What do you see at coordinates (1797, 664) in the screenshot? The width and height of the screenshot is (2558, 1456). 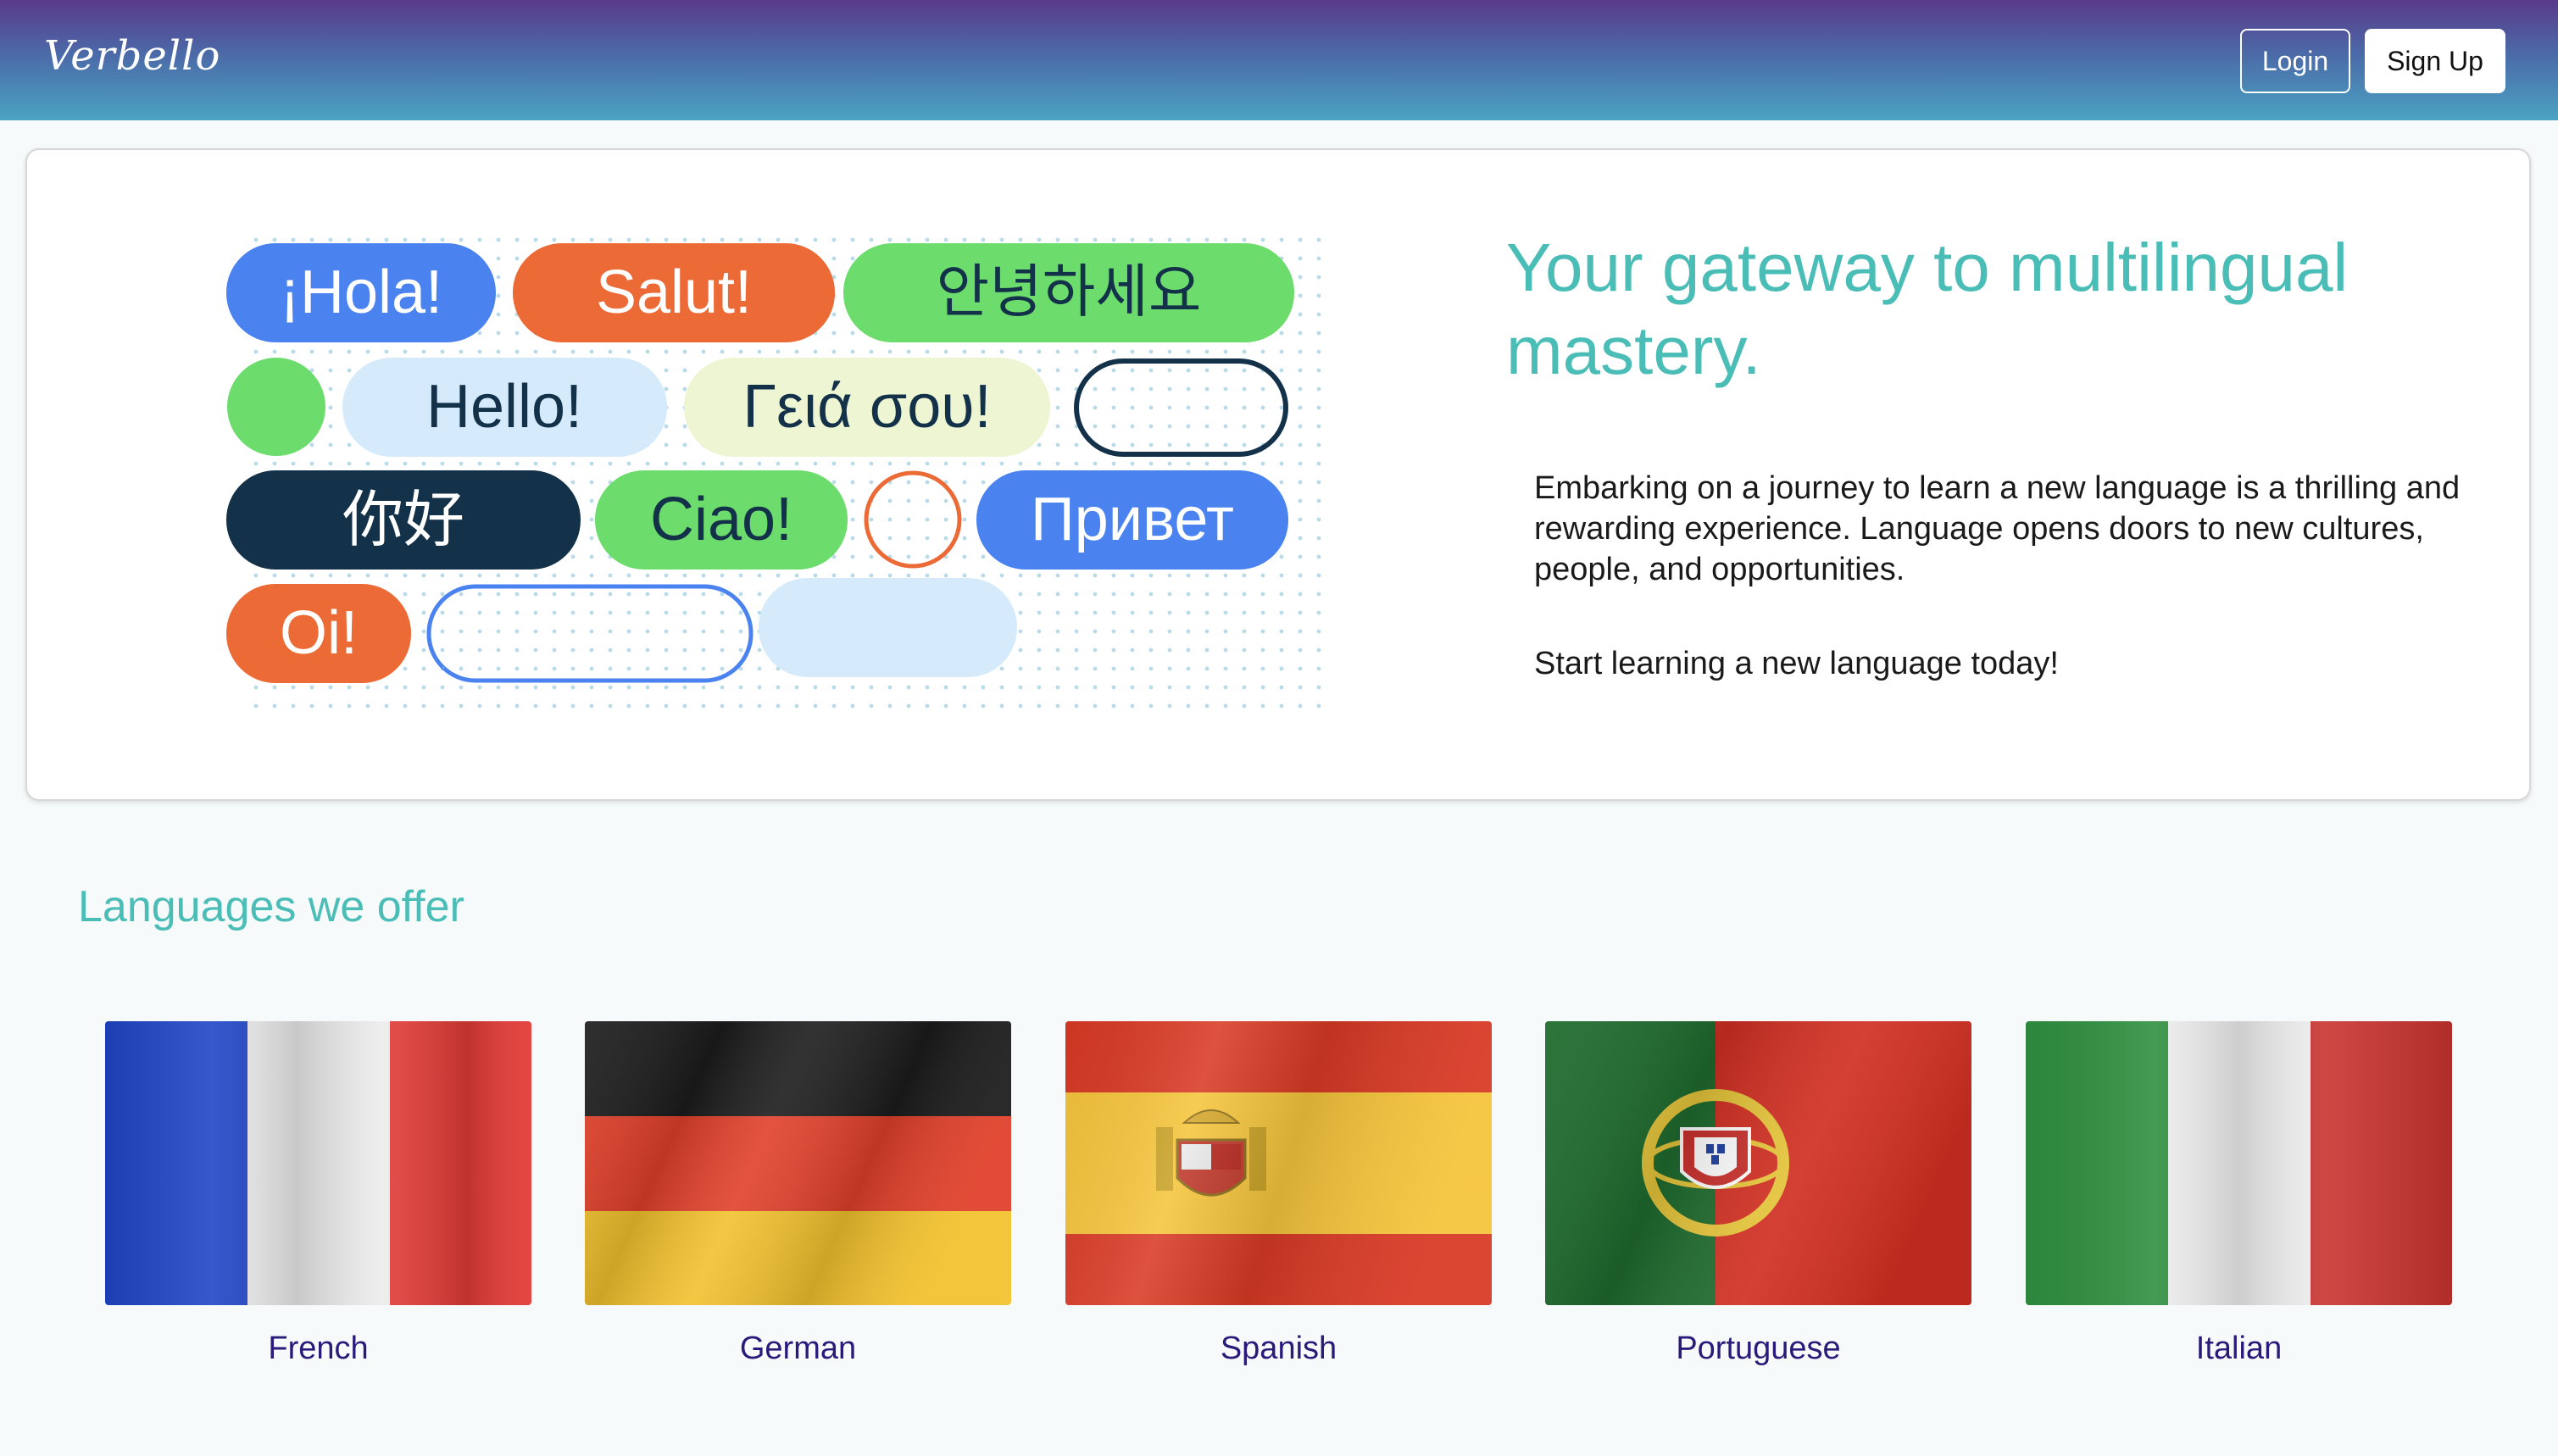 I see `hero-cta-text: Start learning a new language today!` at bounding box center [1797, 664].